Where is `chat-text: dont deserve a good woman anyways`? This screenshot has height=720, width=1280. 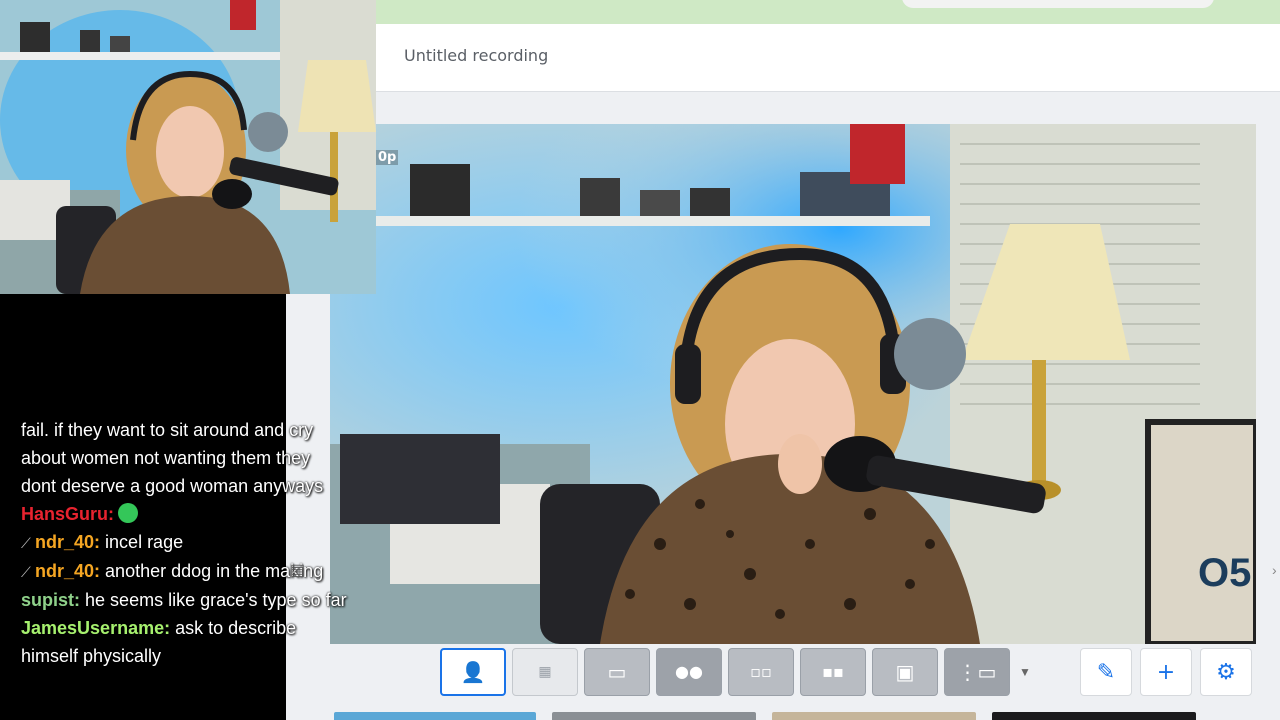 chat-text: dont deserve a good woman anyways is located at coordinates (172, 486).